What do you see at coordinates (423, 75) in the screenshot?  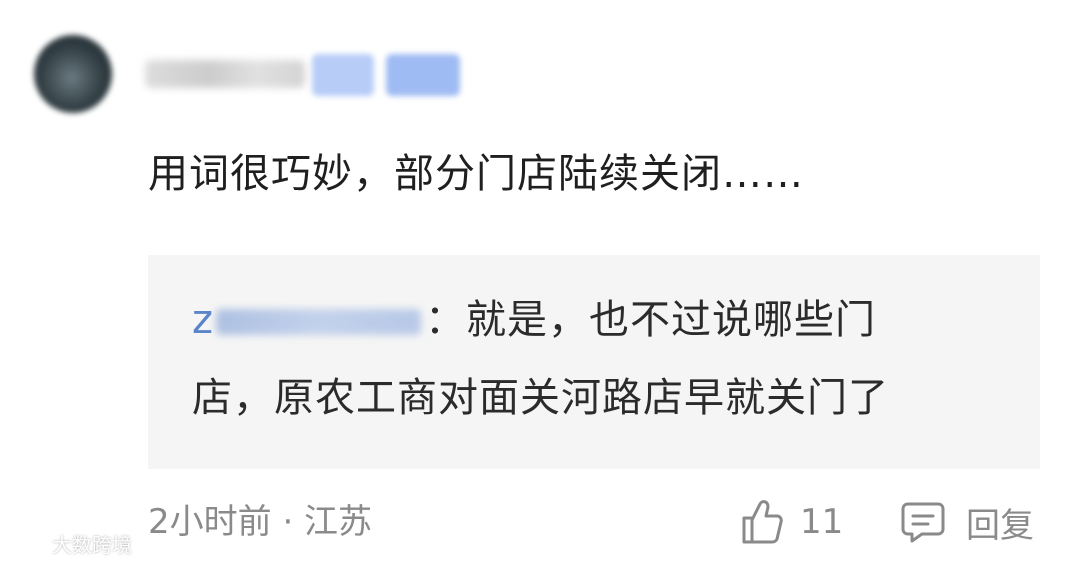 I see `user-level-badge-blurred` at bounding box center [423, 75].